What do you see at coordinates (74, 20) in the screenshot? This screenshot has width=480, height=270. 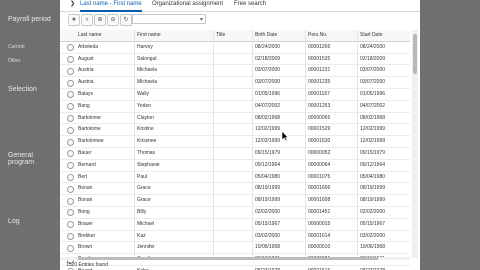 I see `star-icon: ★` at bounding box center [74, 20].